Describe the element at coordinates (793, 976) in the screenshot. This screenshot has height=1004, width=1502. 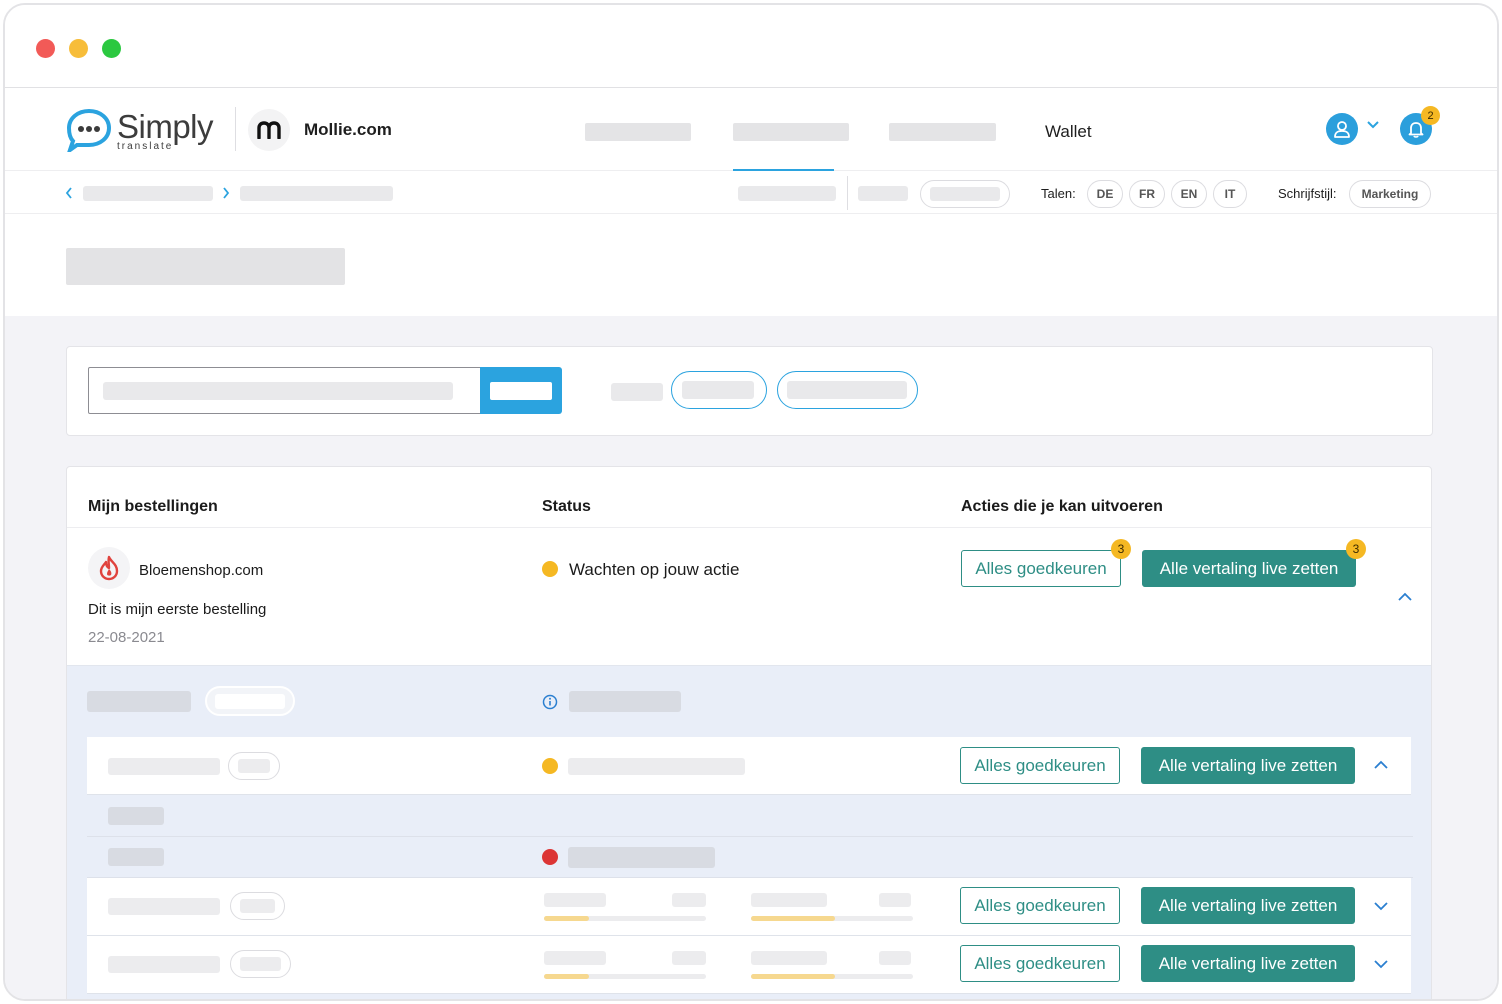
I see `progress-bar-4-fill` at that location.